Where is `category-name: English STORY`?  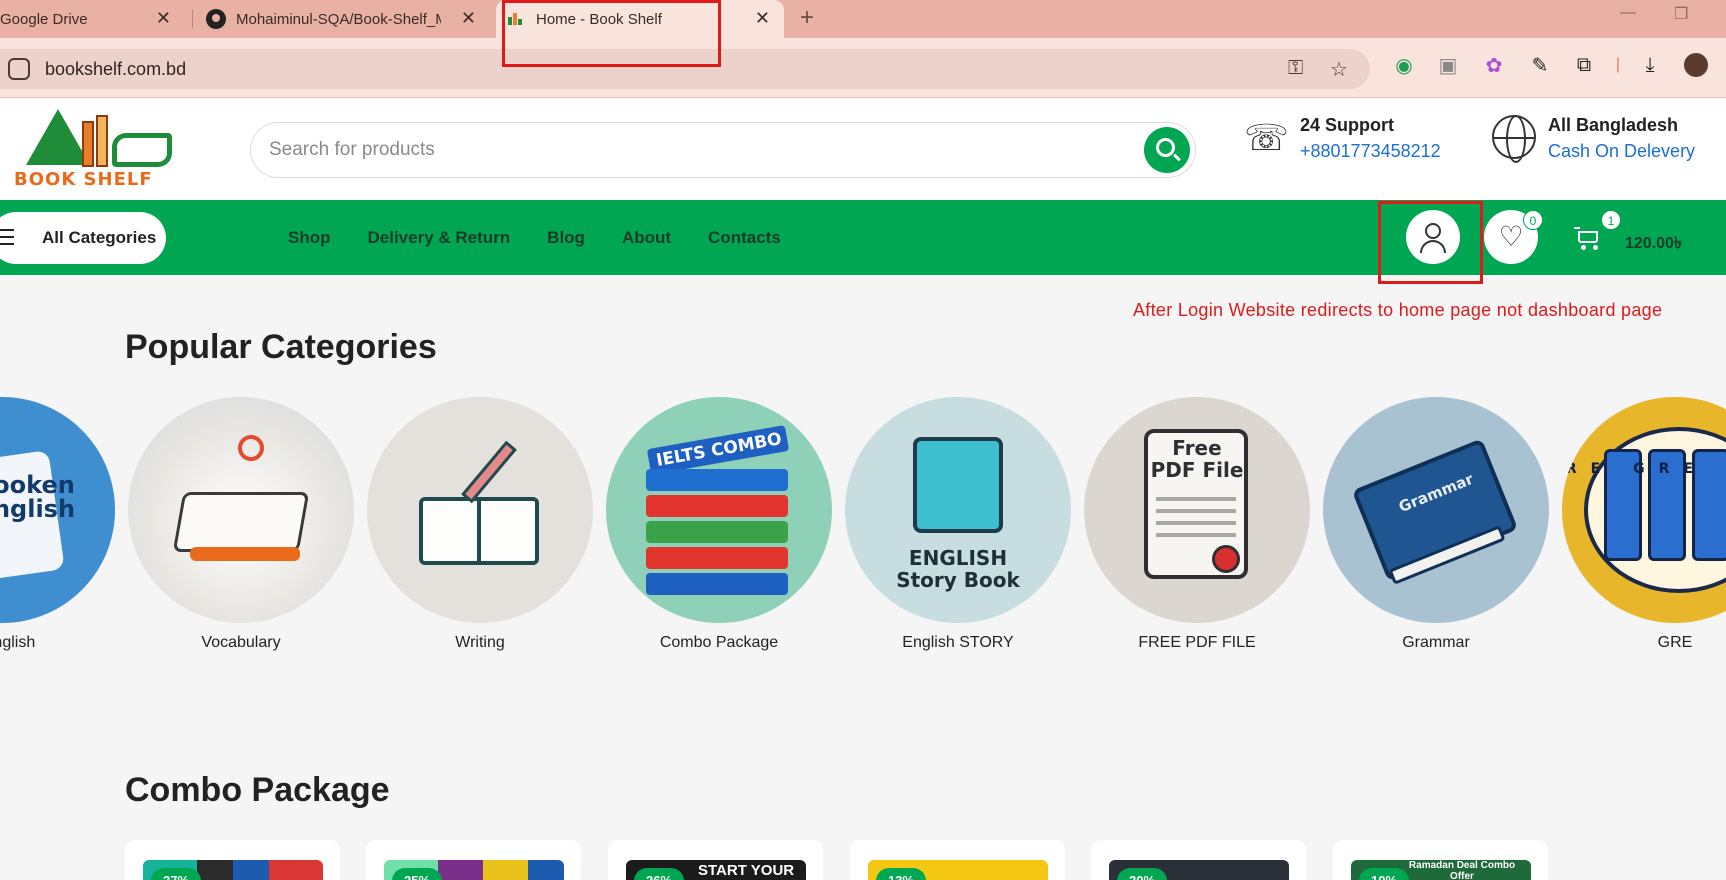 category-name: English STORY is located at coordinates (958, 642).